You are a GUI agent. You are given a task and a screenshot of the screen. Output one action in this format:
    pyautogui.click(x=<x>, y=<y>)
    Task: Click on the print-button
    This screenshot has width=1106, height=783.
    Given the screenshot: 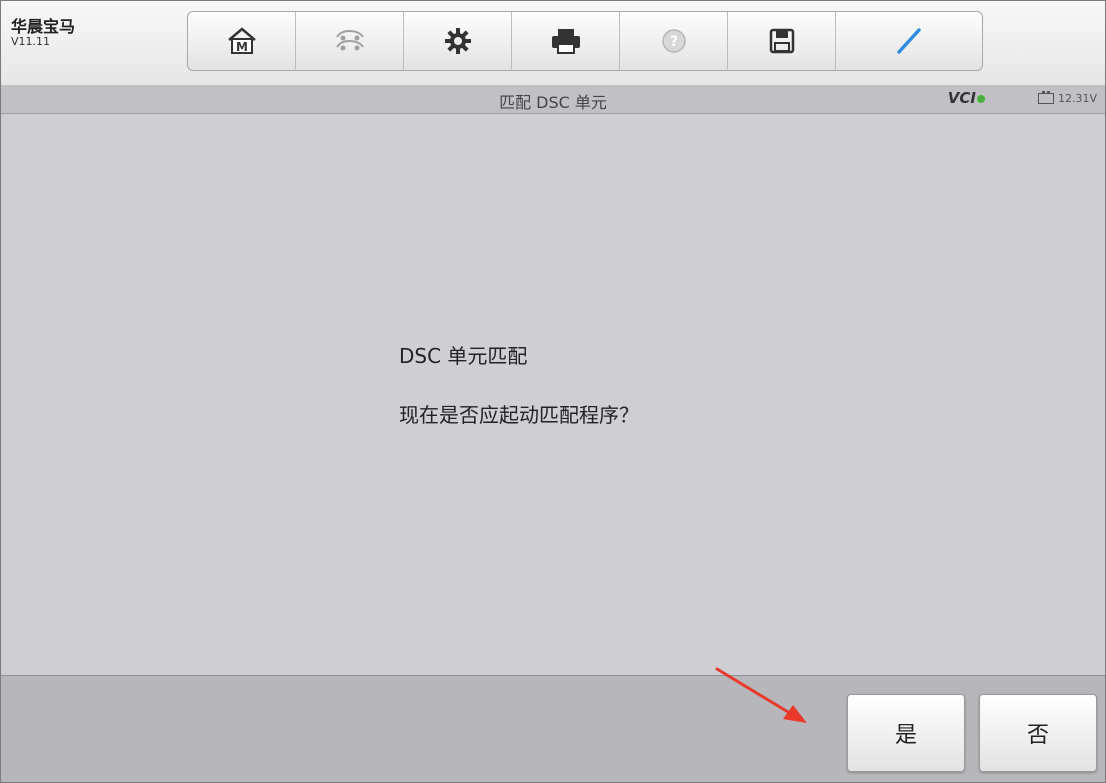 What is the action you would take?
    pyautogui.click(x=566, y=41)
    